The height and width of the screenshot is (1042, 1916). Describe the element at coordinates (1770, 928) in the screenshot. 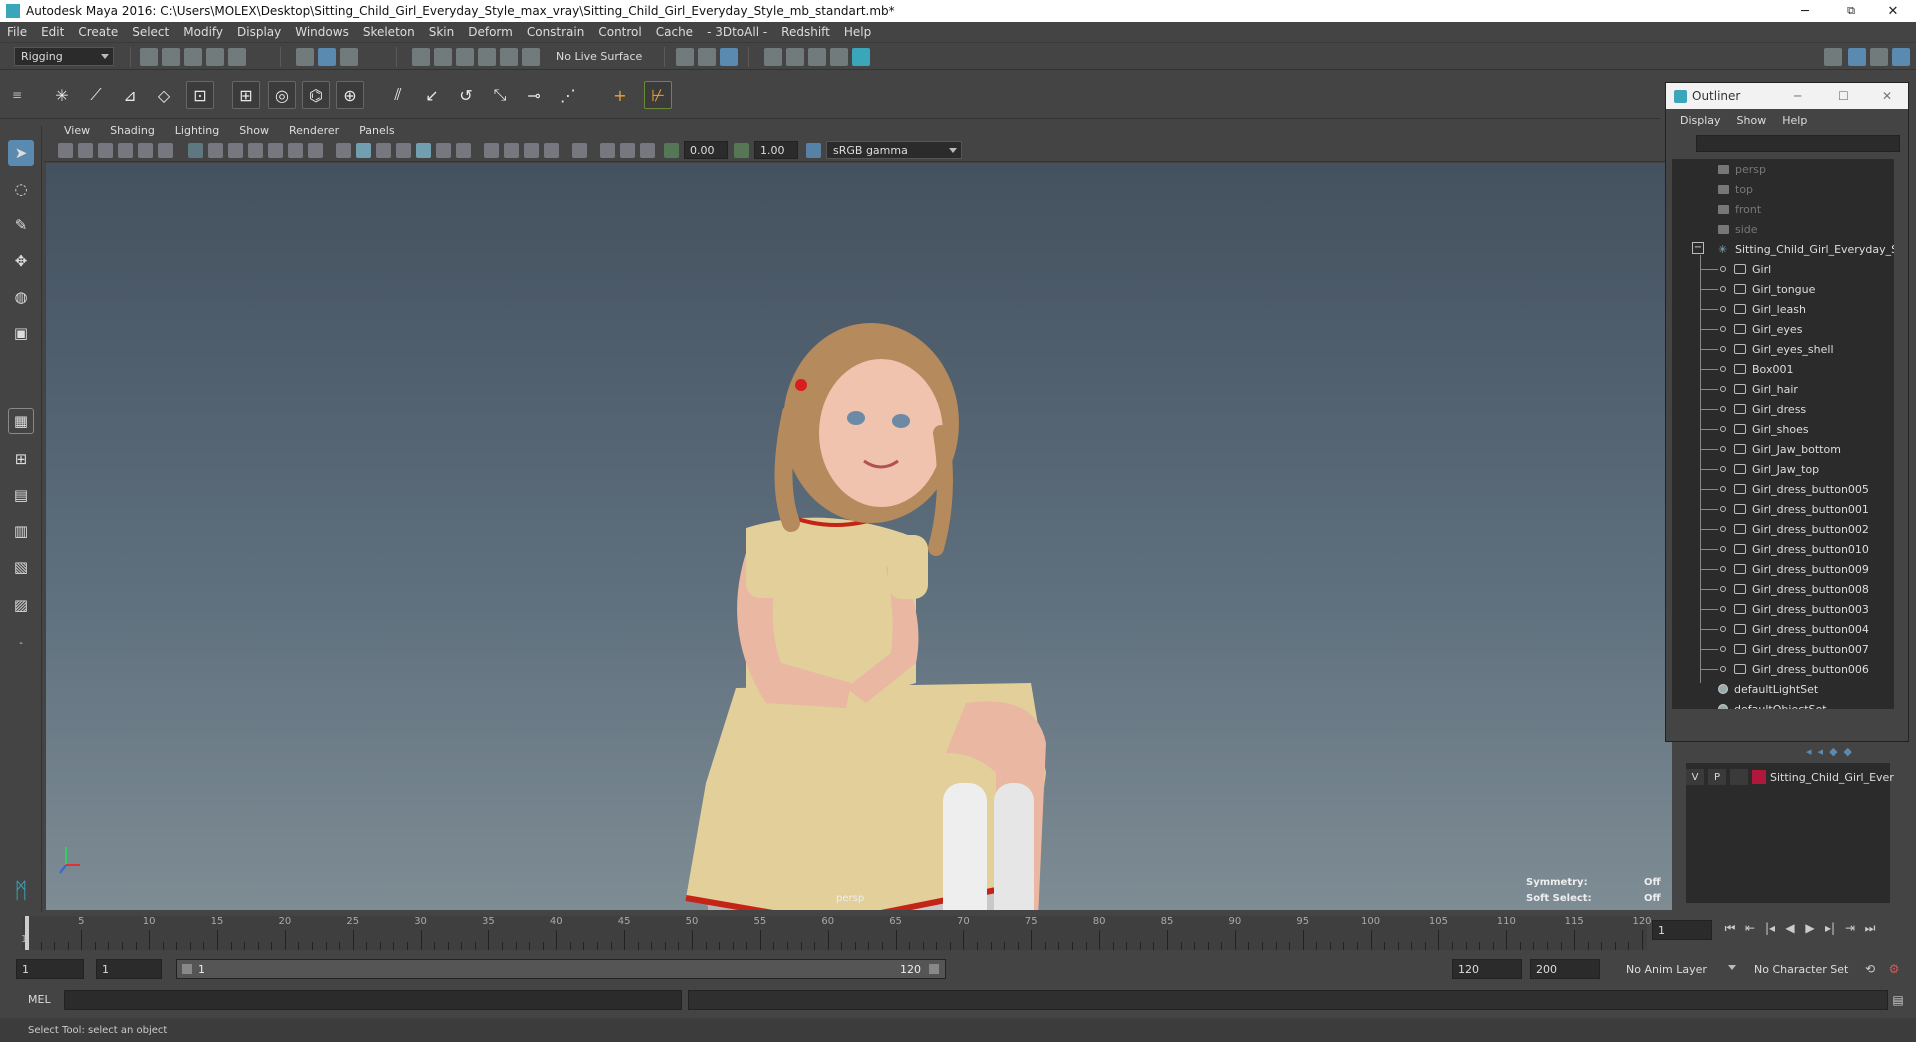

I see `step-back-frame-icon: |◂` at that location.